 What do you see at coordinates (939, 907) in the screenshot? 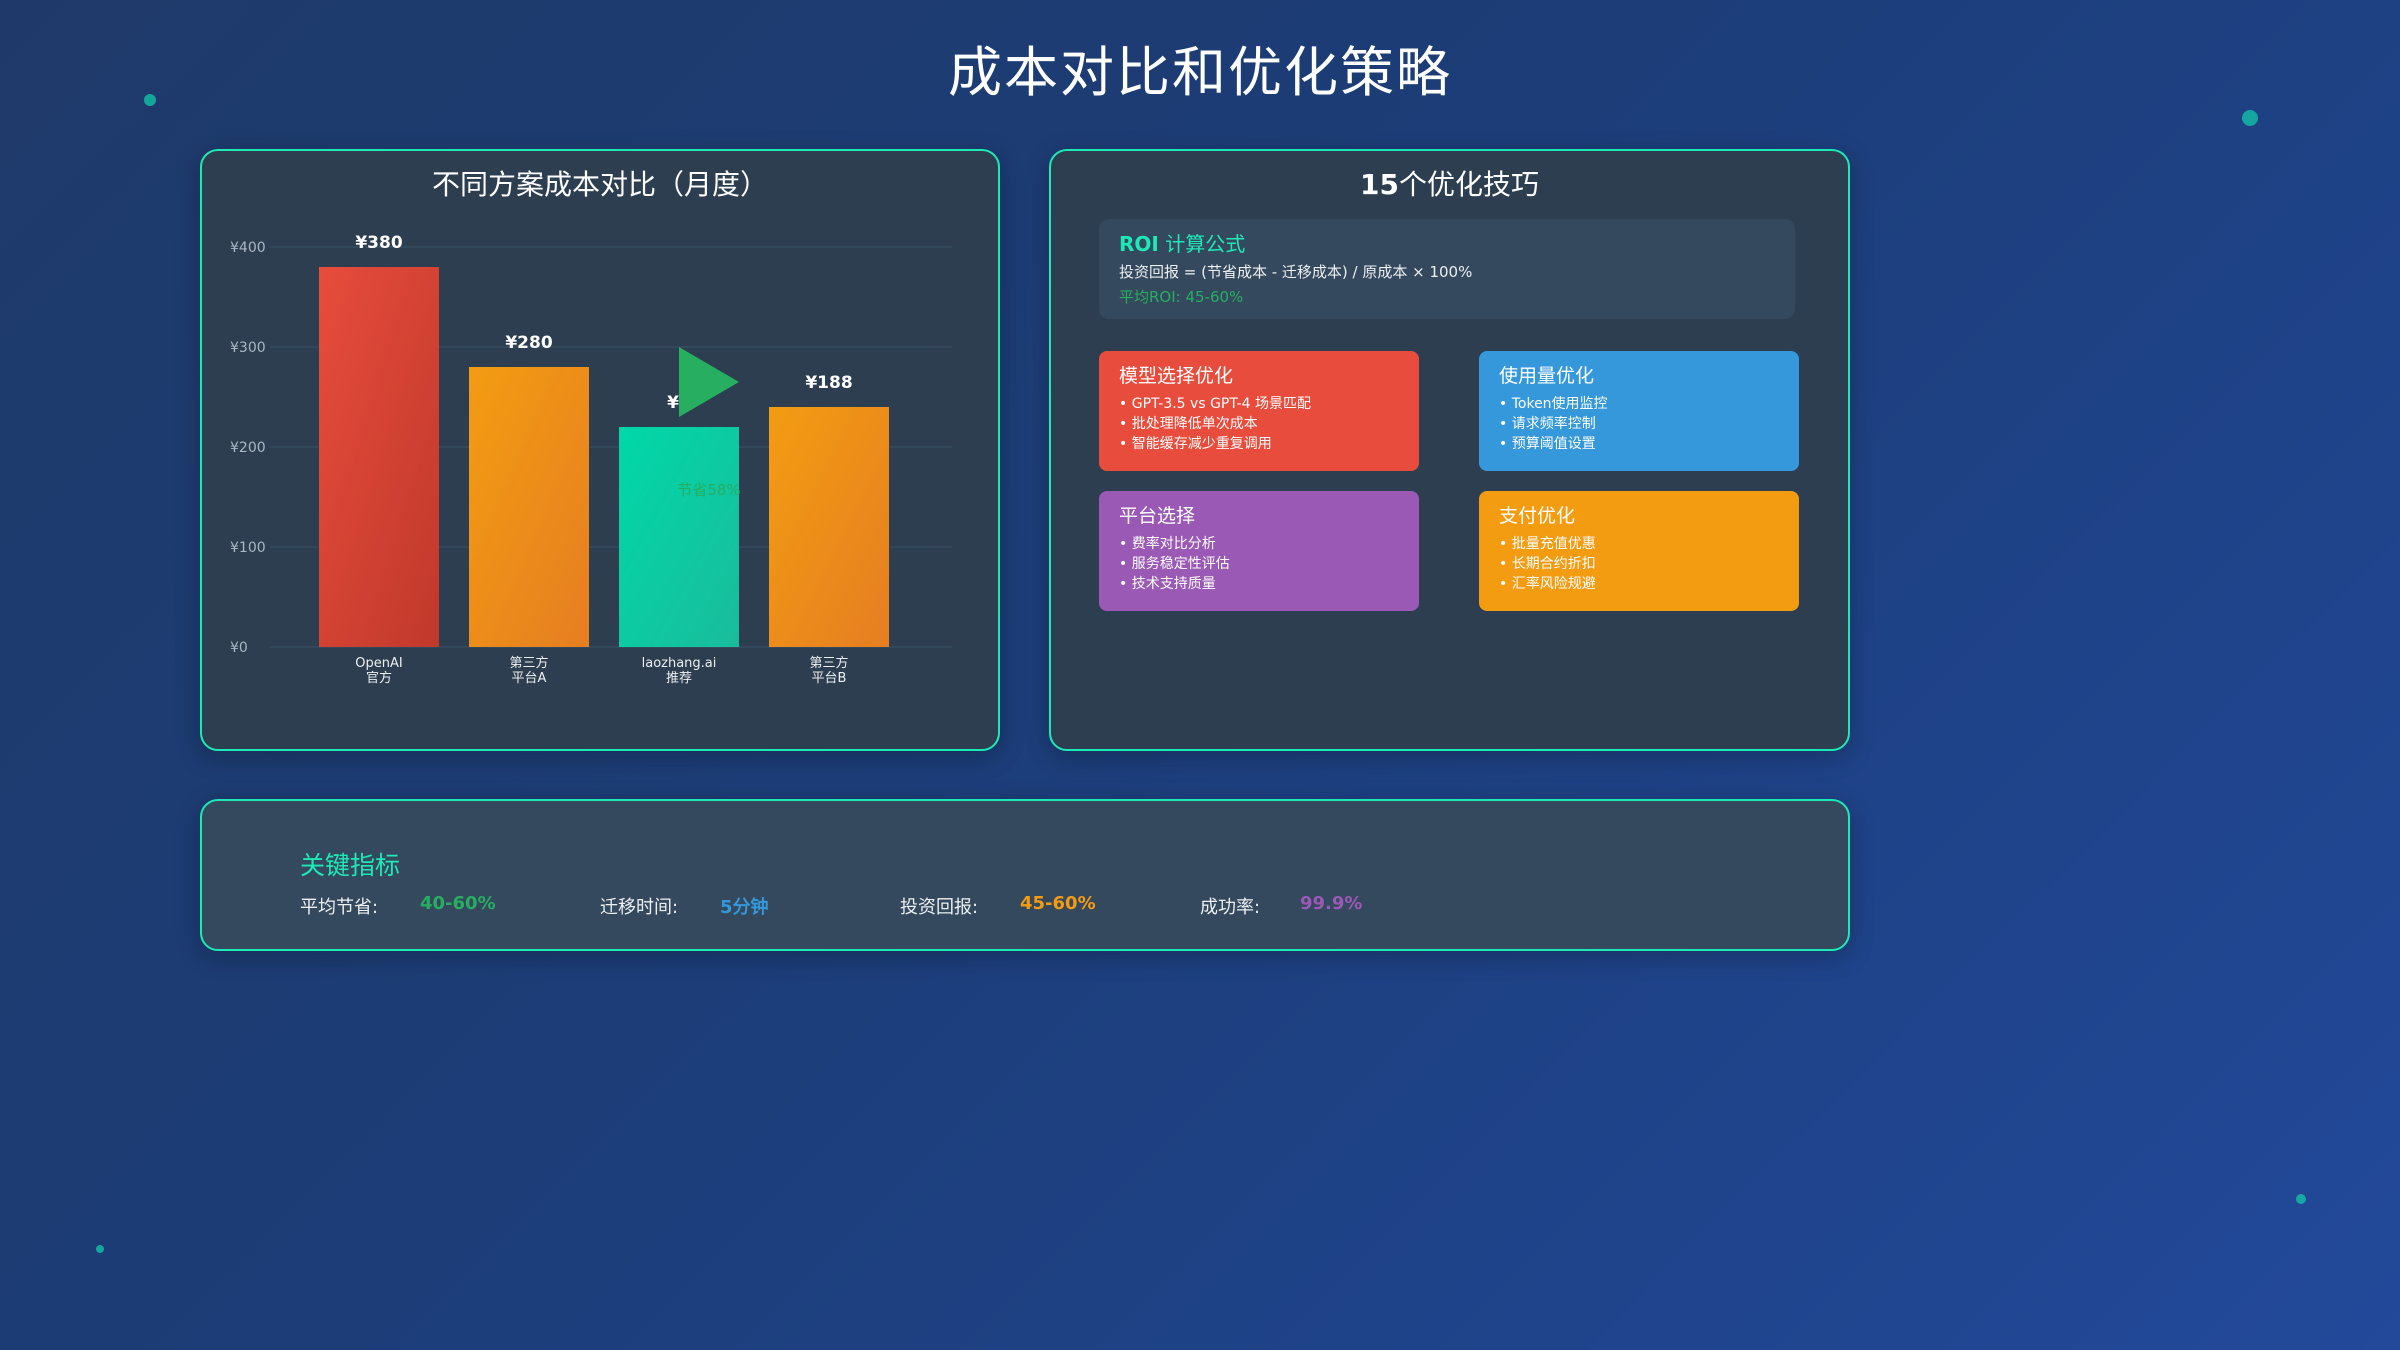
I see `metric-label: 投资回报:` at bounding box center [939, 907].